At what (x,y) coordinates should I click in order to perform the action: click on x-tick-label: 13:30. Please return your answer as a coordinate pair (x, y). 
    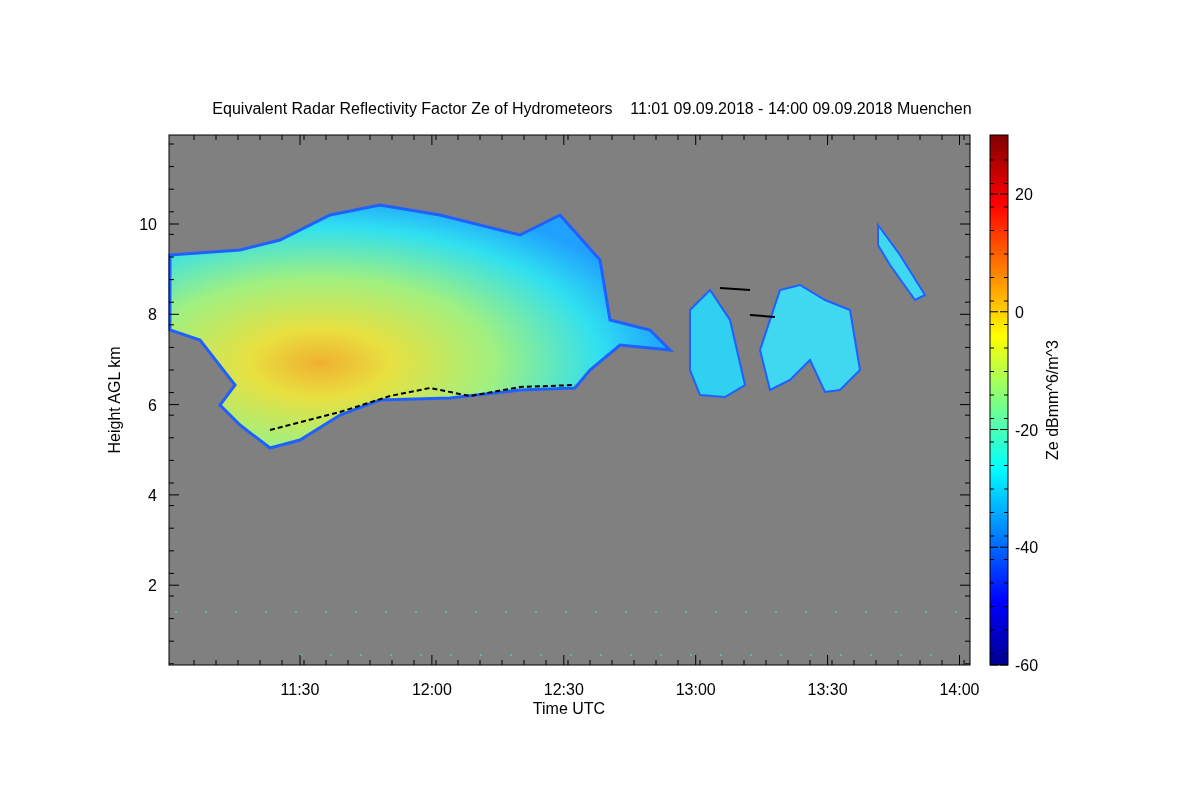
    Looking at the image, I should click on (827, 689).